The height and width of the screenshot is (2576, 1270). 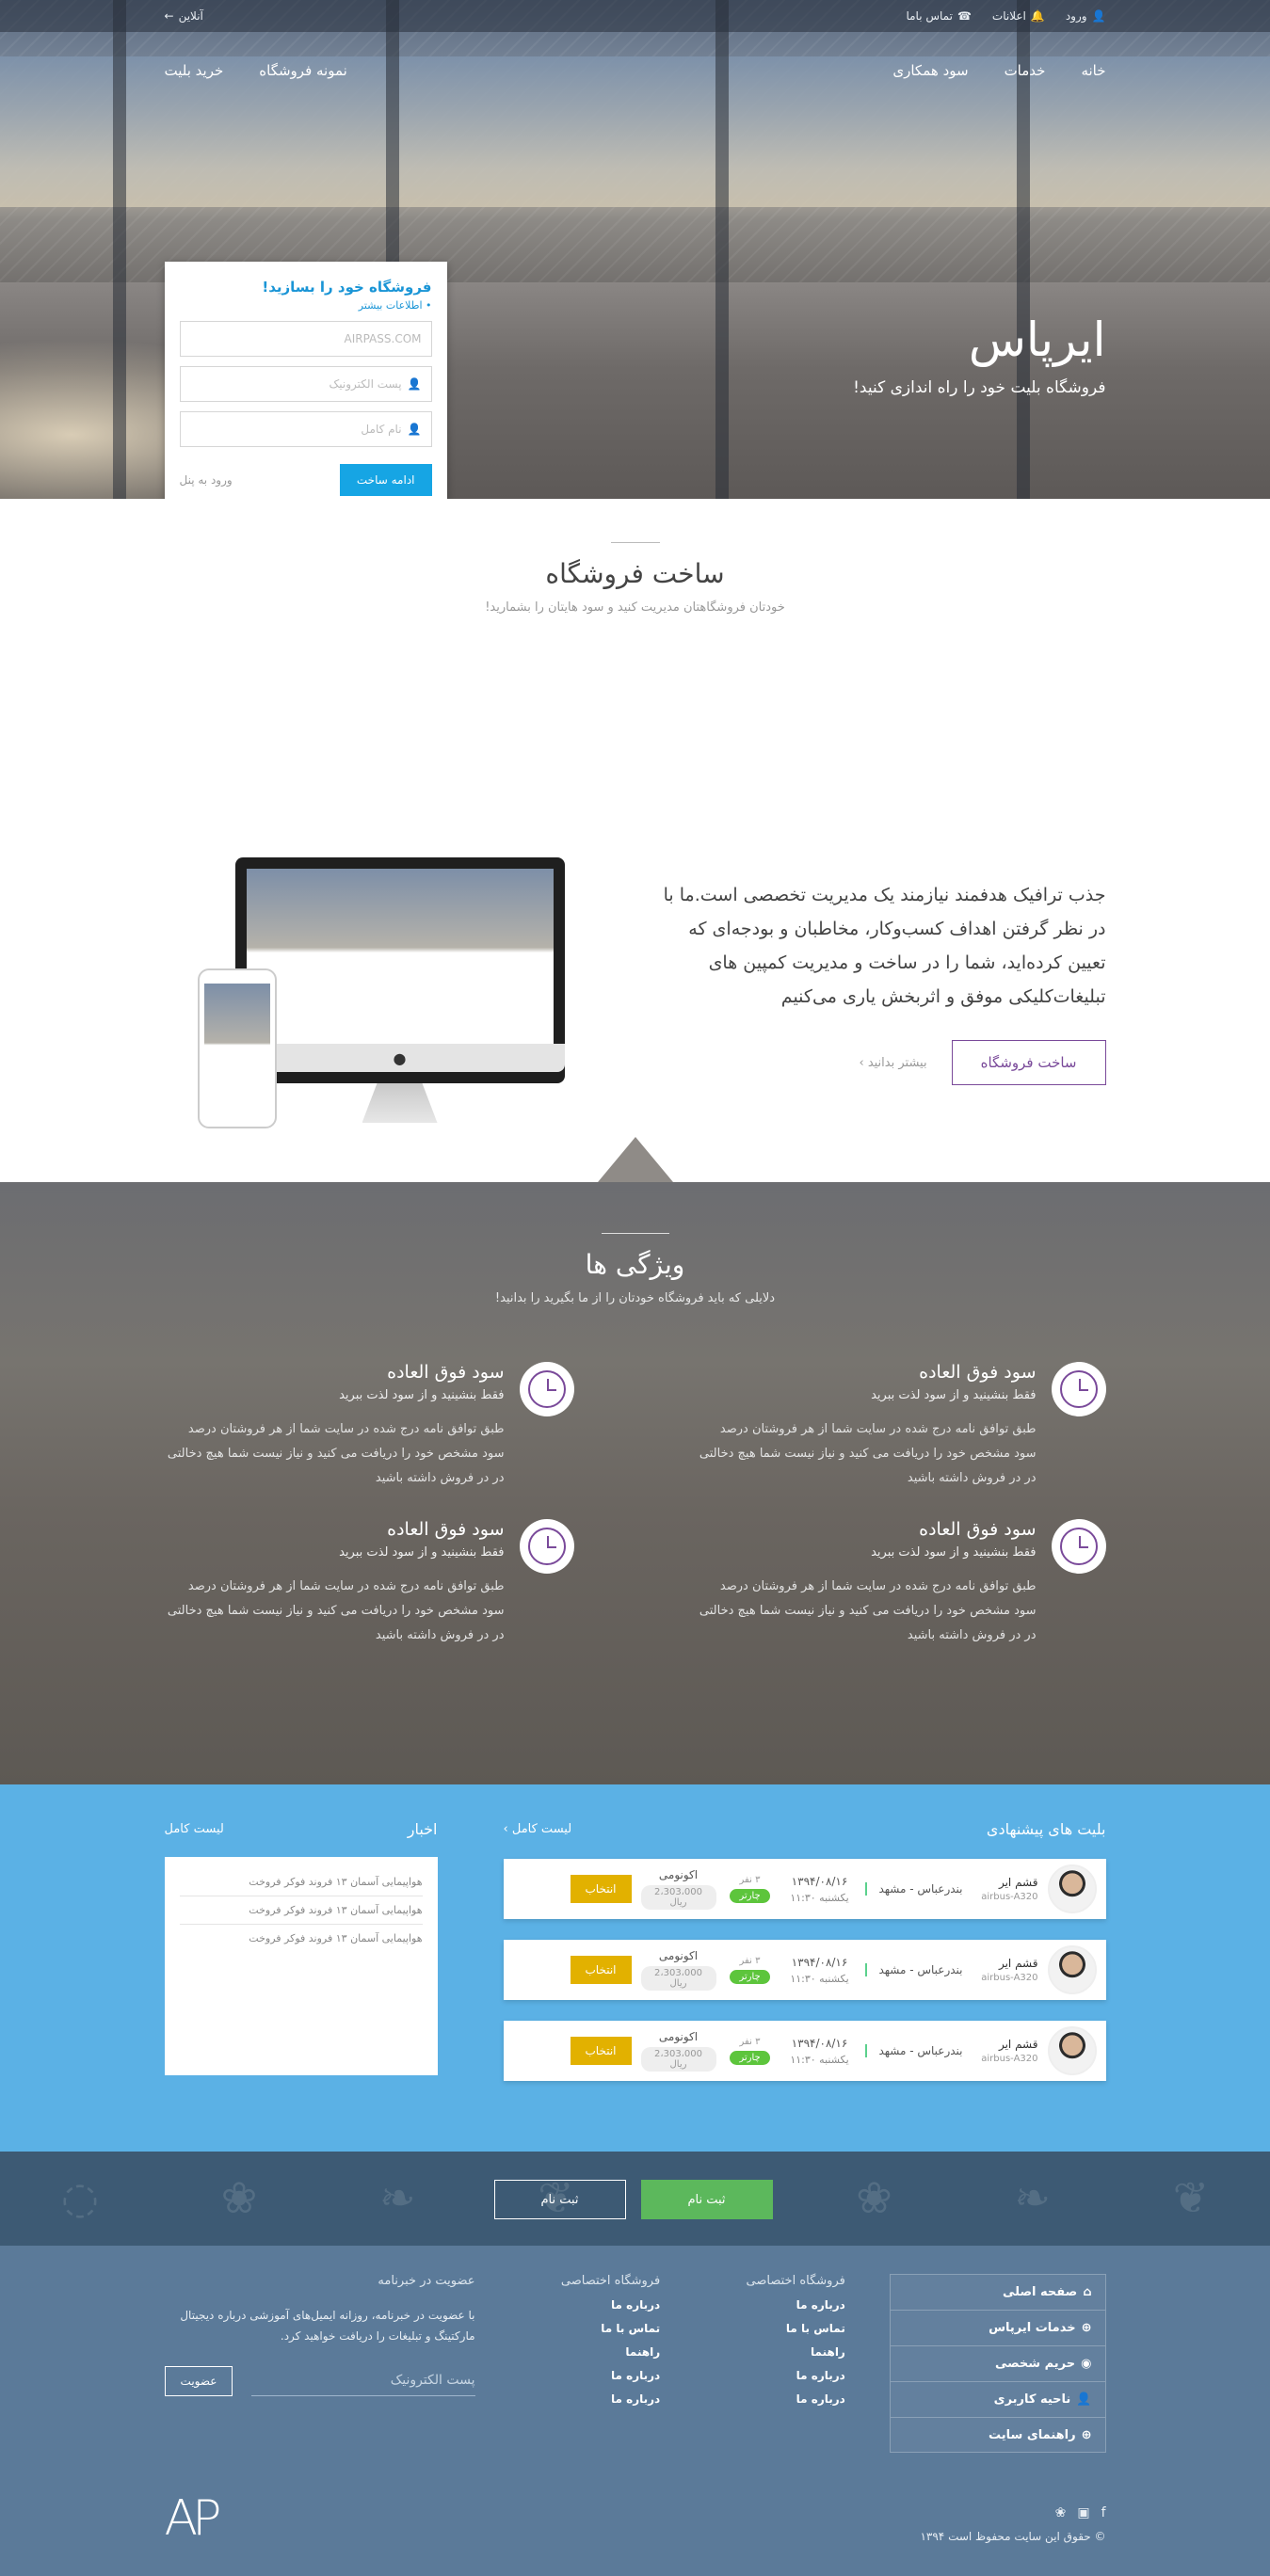 What do you see at coordinates (1037, 339) in the screenshot?
I see `hero-title: ایرپاس` at bounding box center [1037, 339].